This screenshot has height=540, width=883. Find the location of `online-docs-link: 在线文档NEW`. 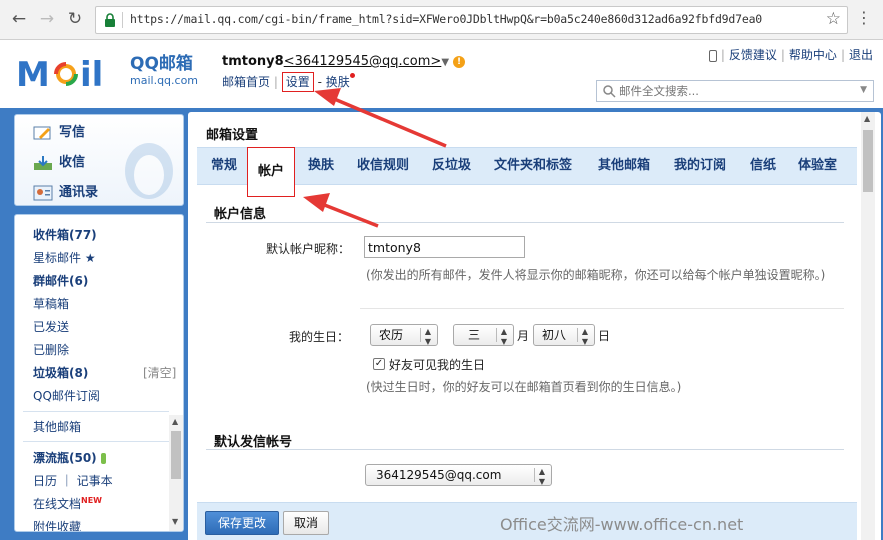

online-docs-link: 在线文档NEW is located at coordinates (67, 503).